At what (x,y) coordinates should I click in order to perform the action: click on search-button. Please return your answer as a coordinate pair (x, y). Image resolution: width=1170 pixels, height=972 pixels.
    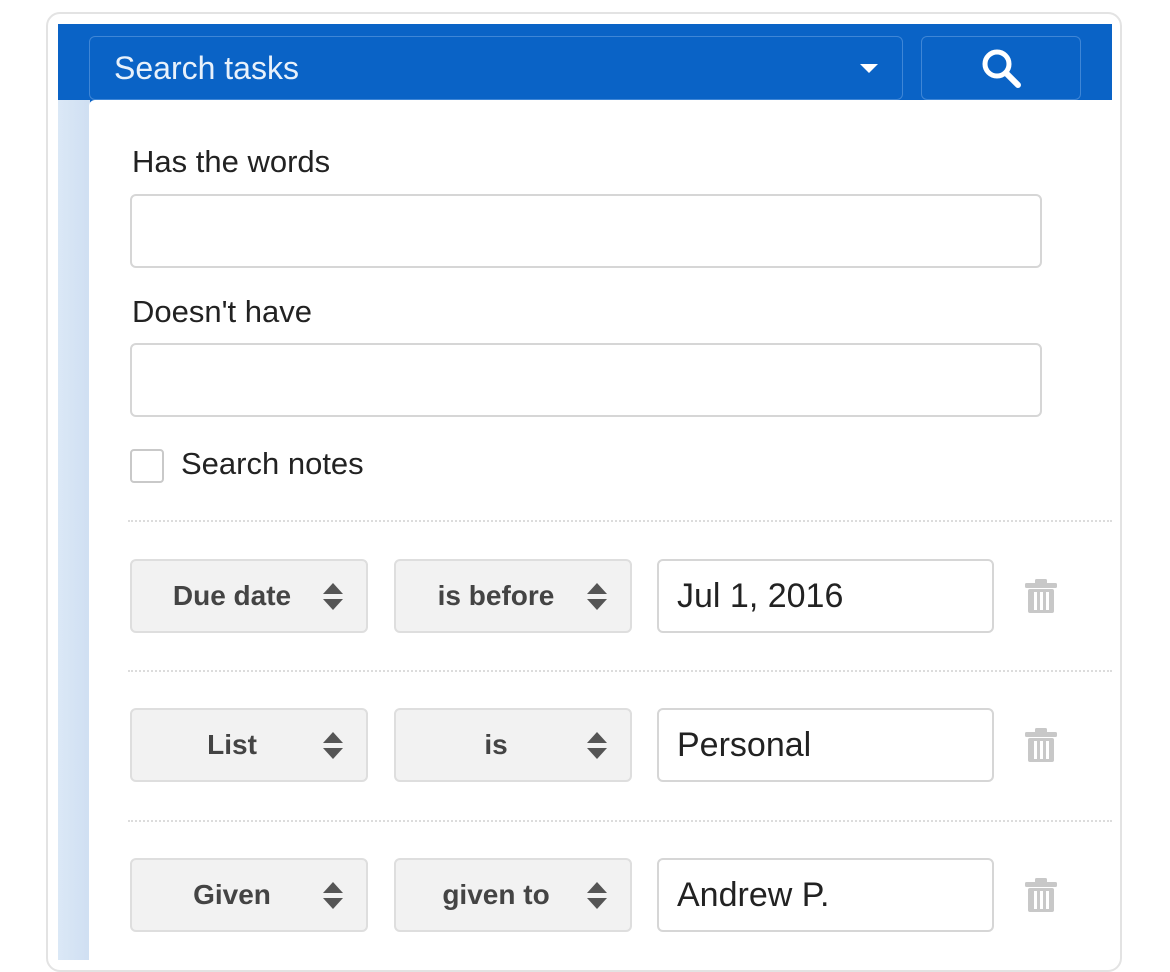
    Looking at the image, I should click on (1001, 68).